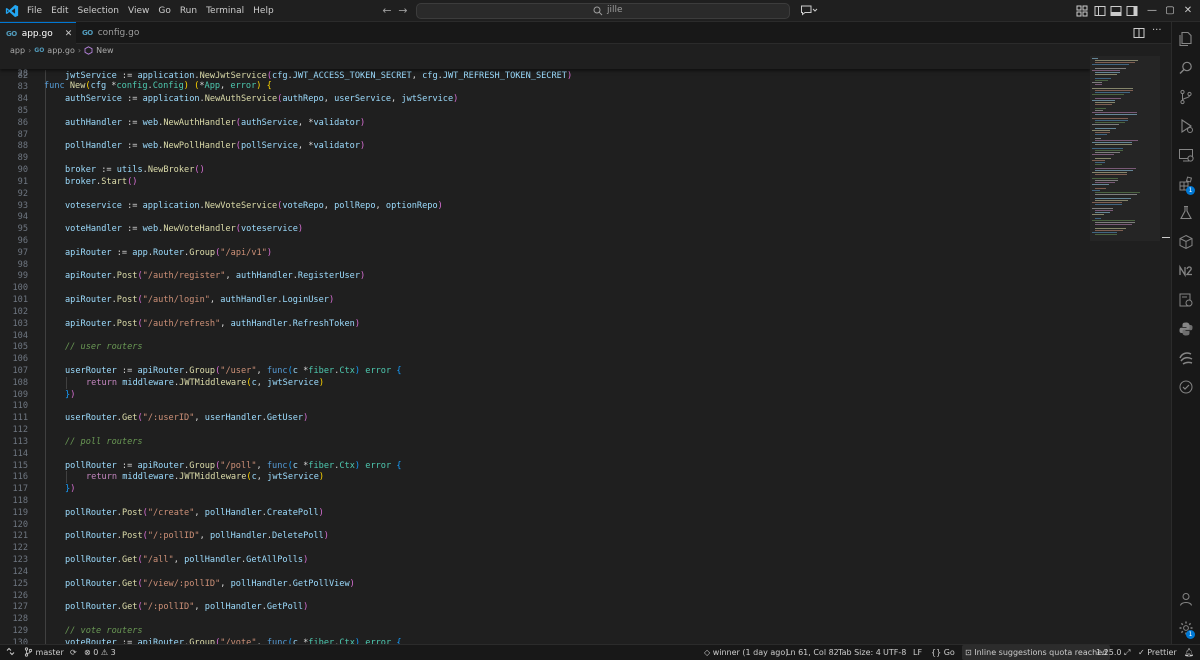 This screenshot has height=660, width=1200. Describe the element at coordinates (545, 501) in the screenshot. I see `code-line: 118` at that location.